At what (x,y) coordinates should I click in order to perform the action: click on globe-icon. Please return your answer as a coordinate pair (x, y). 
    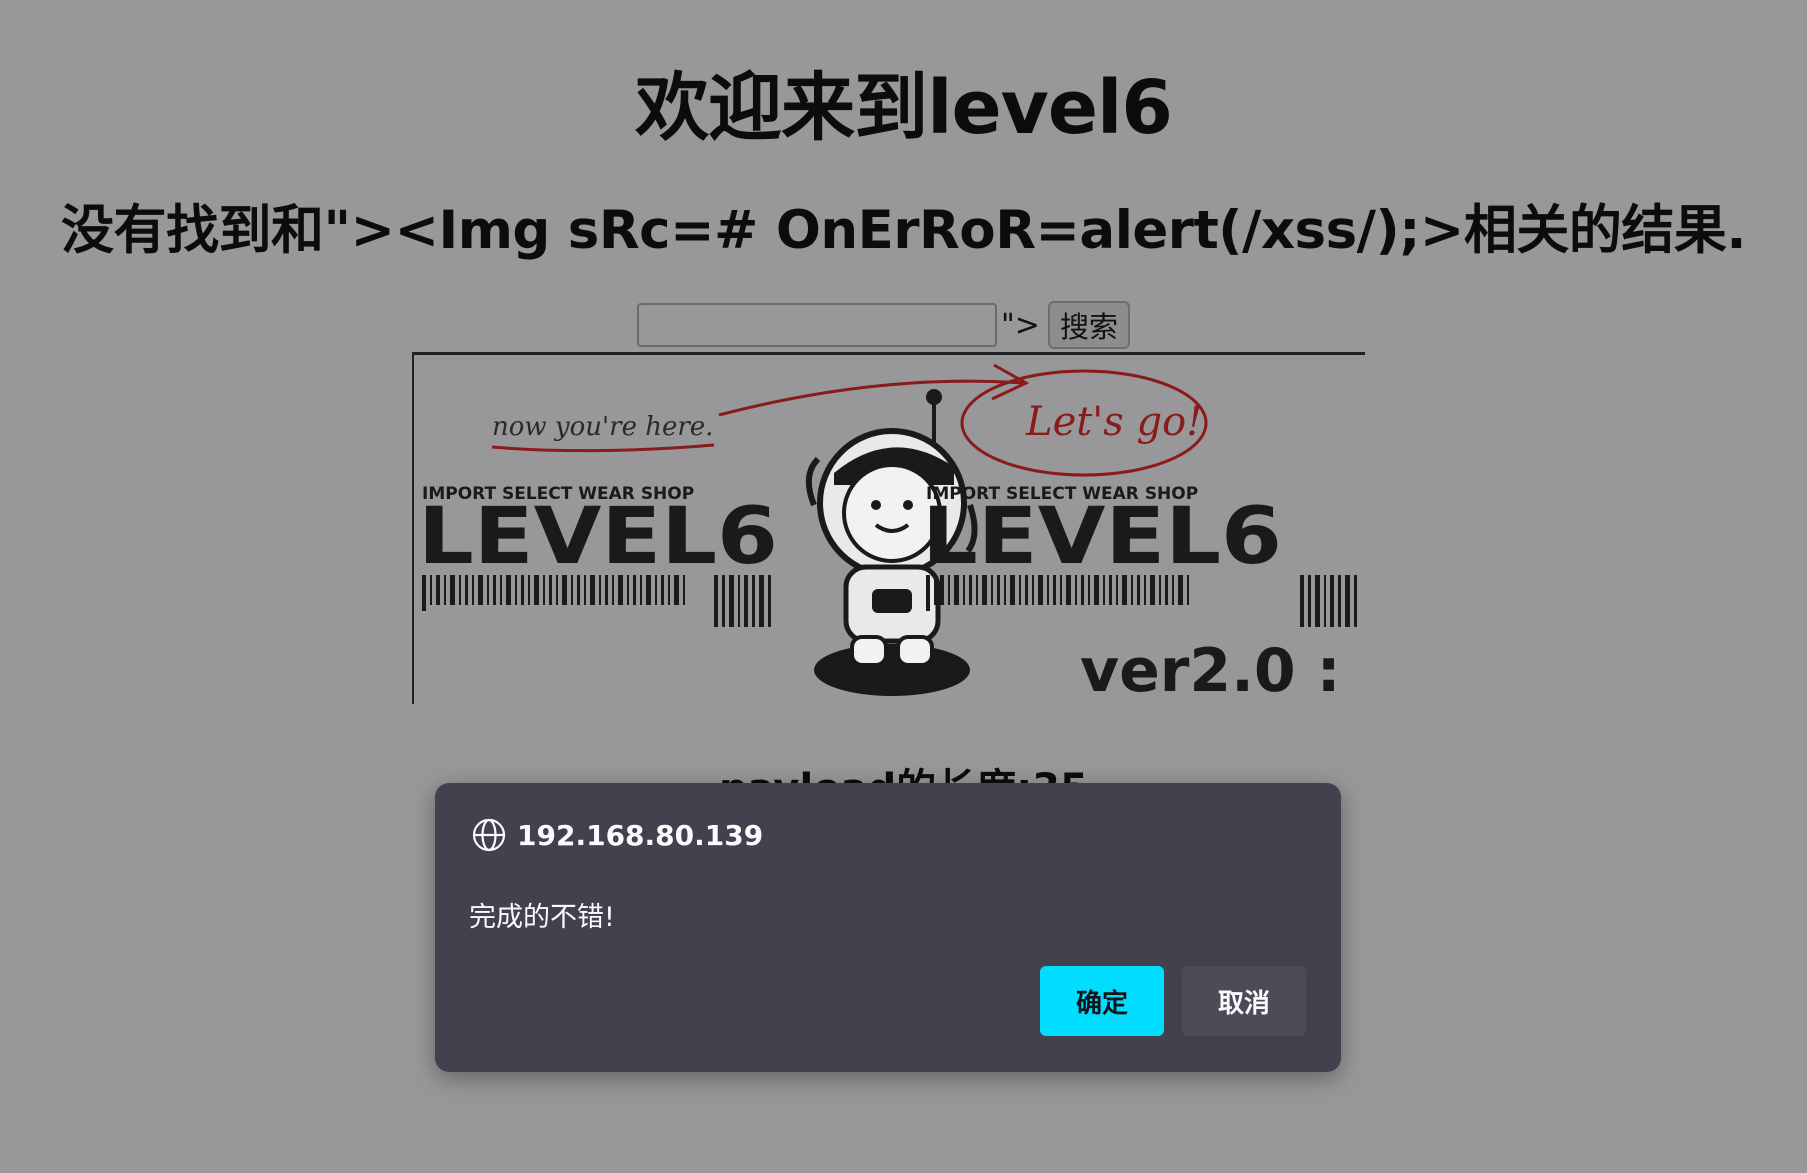
    Looking at the image, I should click on (489, 835).